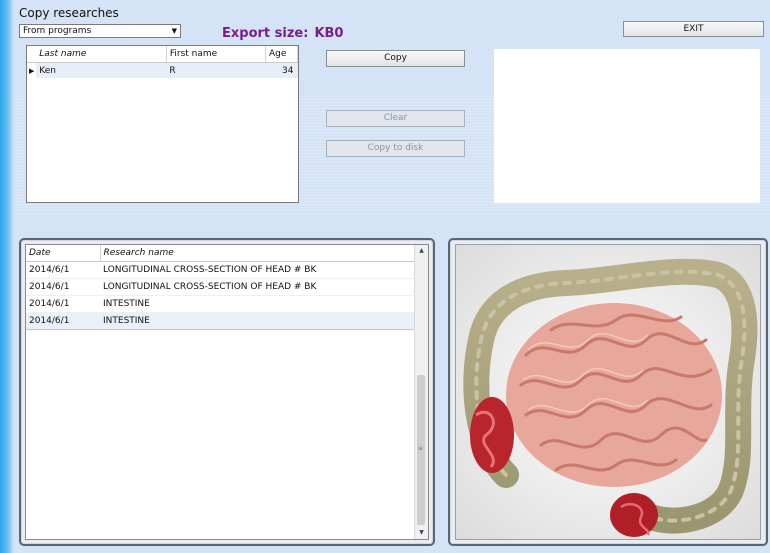 The height and width of the screenshot is (553, 770). Describe the element at coordinates (329, 33) in the screenshot. I see `export-size-value: KB0` at that location.